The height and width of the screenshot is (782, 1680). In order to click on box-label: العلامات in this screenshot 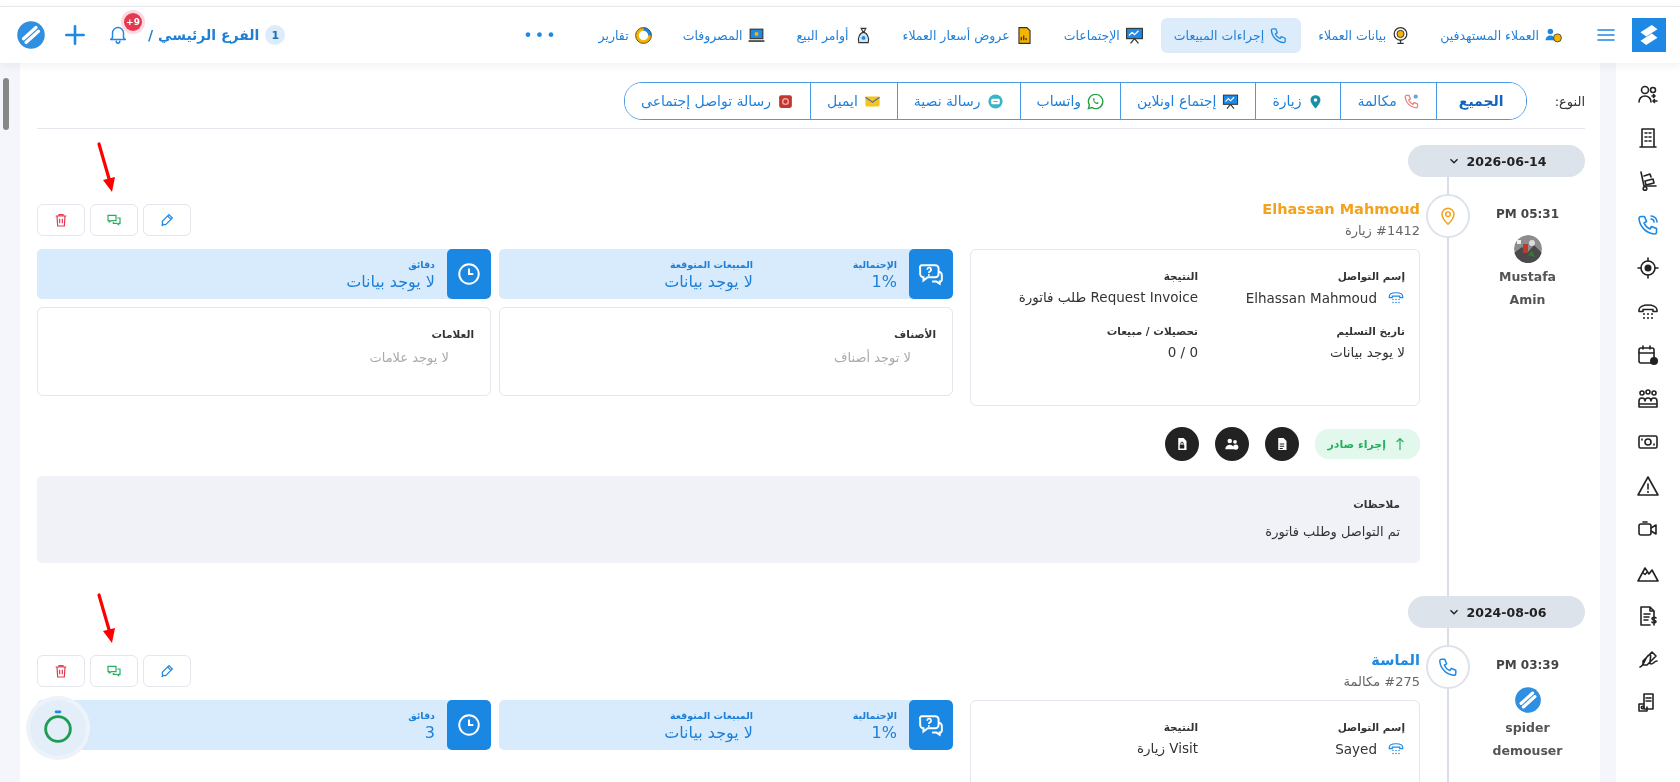, I will do `click(452, 334)`.